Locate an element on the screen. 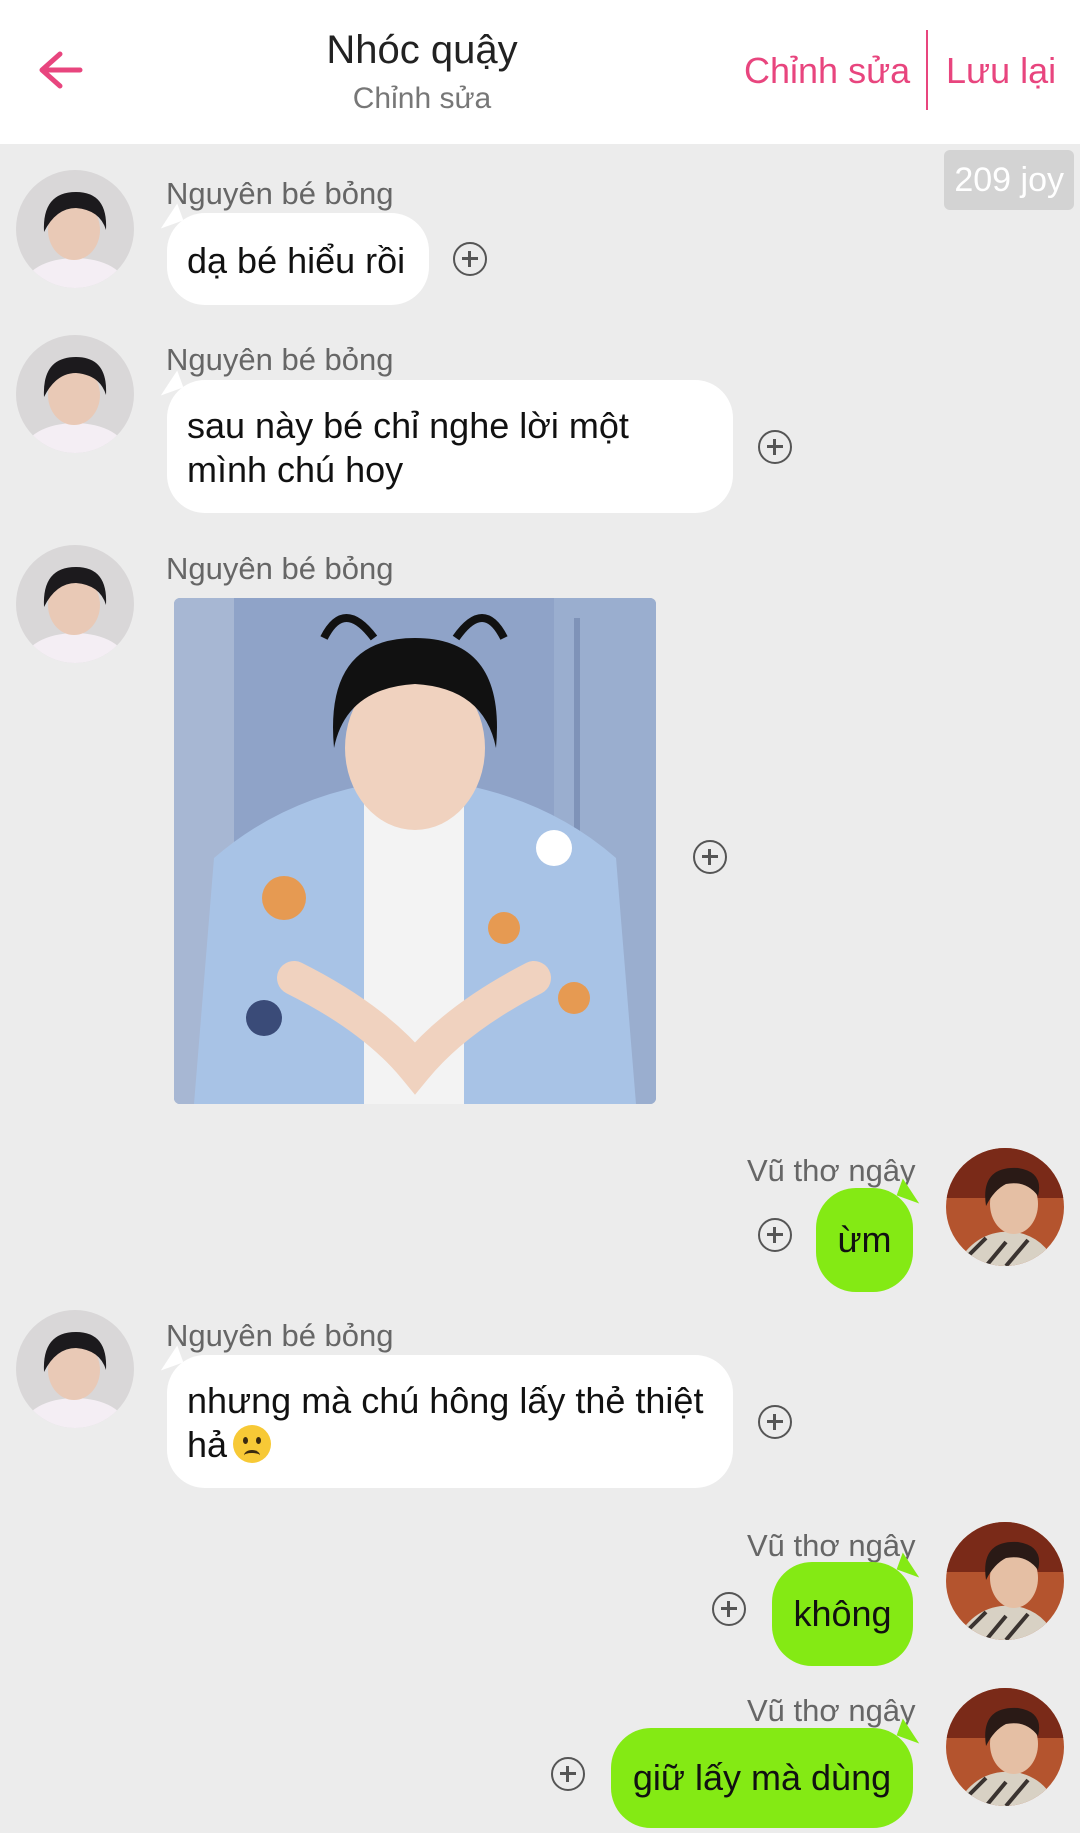 The image size is (1080, 1833). chat-subtitle: Chỉnh sửa is located at coordinates (422, 98).